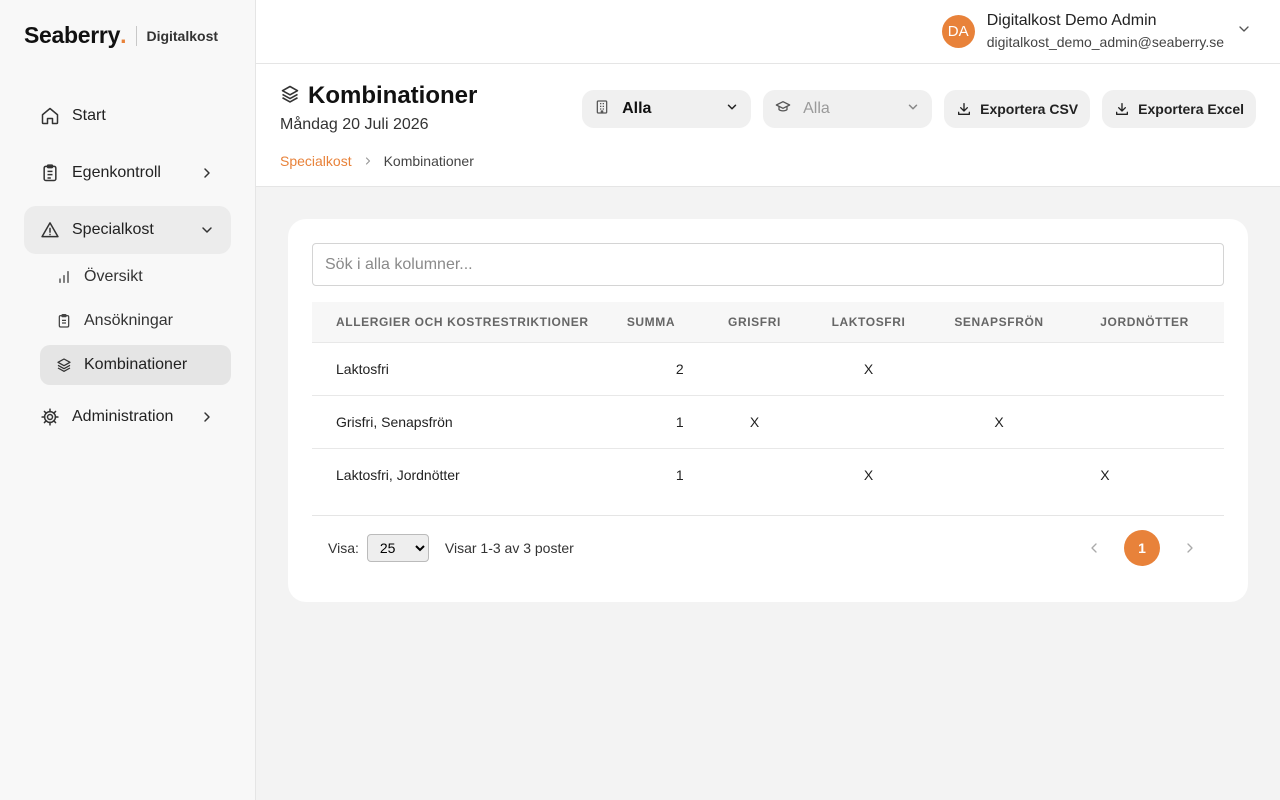 Image resolution: width=1280 pixels, height=800 pixels. What do you see at coordinates (958, 31) in the screenshot?
I see `avatar: DA` at bounding box center [958, 31].